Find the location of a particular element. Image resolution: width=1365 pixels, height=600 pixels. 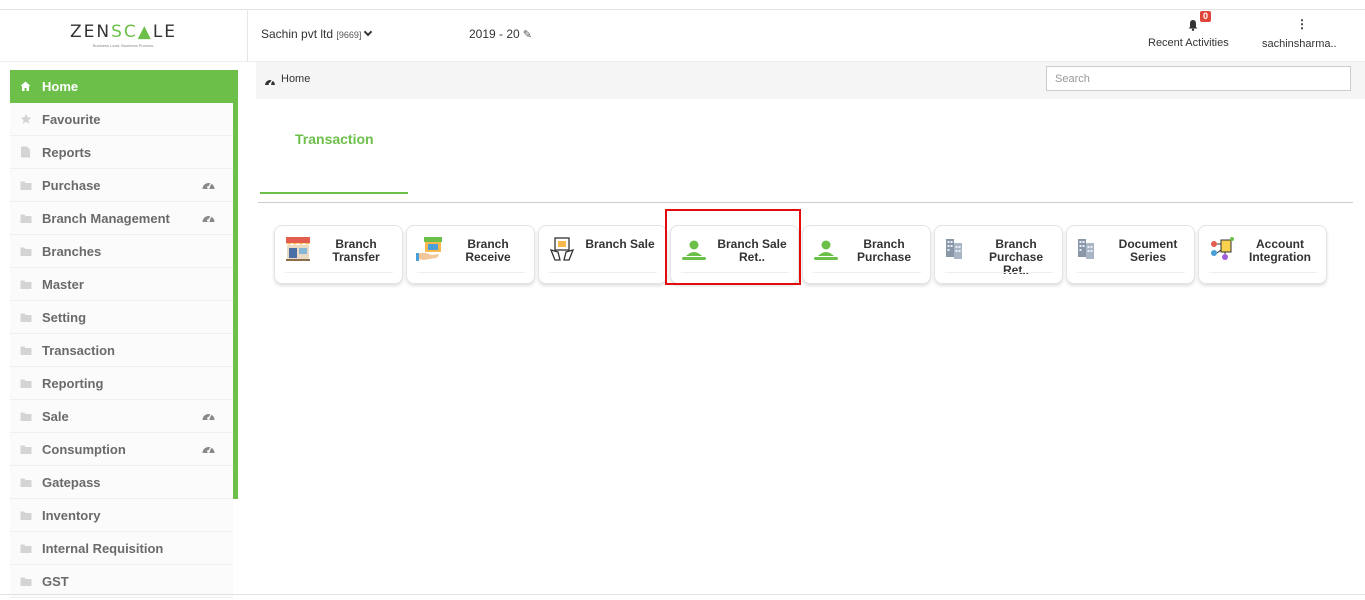

kebab-menu-icon: ⋮ is located at coordinates (1302, 24).